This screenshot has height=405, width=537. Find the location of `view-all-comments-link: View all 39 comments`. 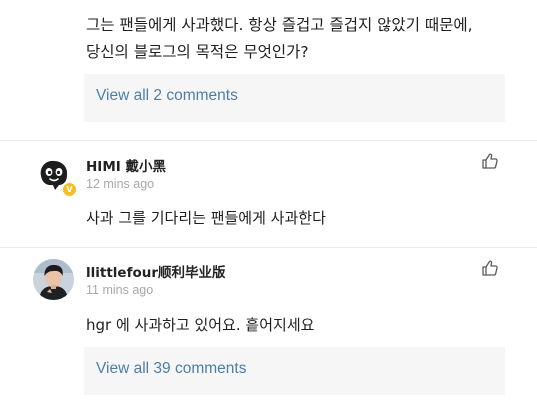

view-all-comments-link: View all 39 comments is located at coordinates (171, 369).